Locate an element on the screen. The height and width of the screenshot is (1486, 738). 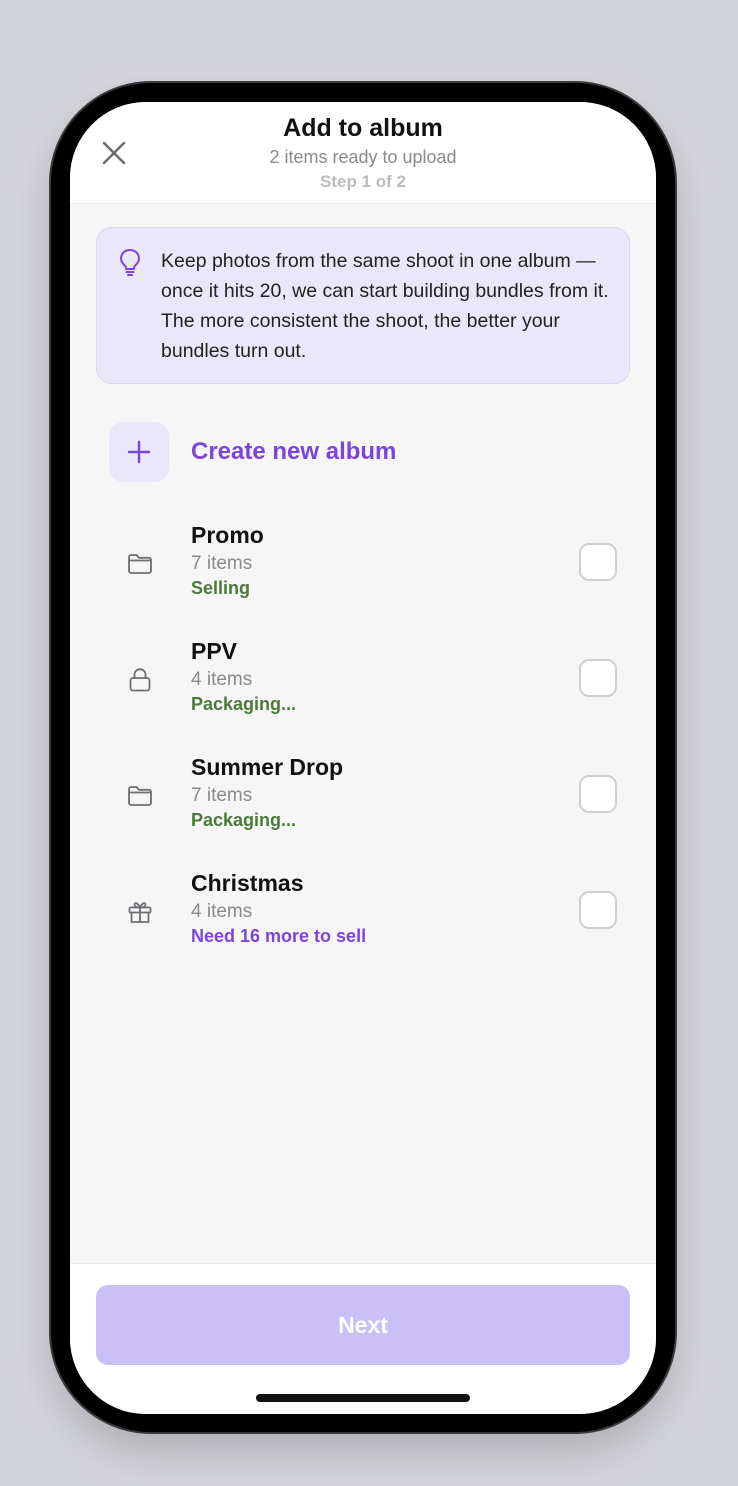
plus-icon is located at coordinates (139, 452).